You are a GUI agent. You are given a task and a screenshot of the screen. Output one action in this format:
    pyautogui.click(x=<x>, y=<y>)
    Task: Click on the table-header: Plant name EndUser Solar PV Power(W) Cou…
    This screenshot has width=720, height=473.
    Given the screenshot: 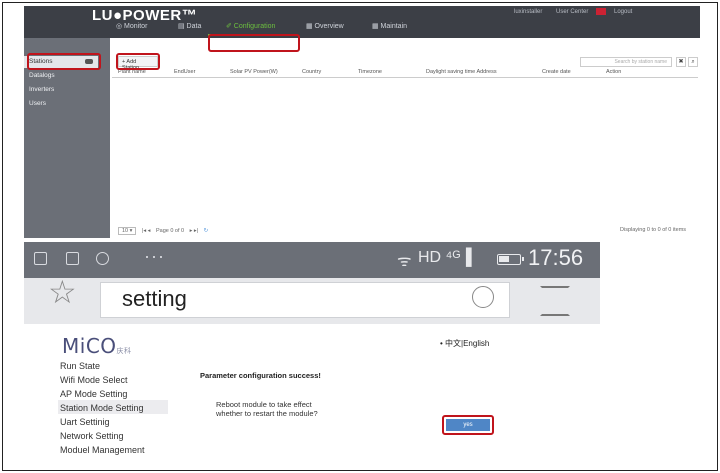 What is the action you would take?
    pyautogui.click(x=405, y=73)
    